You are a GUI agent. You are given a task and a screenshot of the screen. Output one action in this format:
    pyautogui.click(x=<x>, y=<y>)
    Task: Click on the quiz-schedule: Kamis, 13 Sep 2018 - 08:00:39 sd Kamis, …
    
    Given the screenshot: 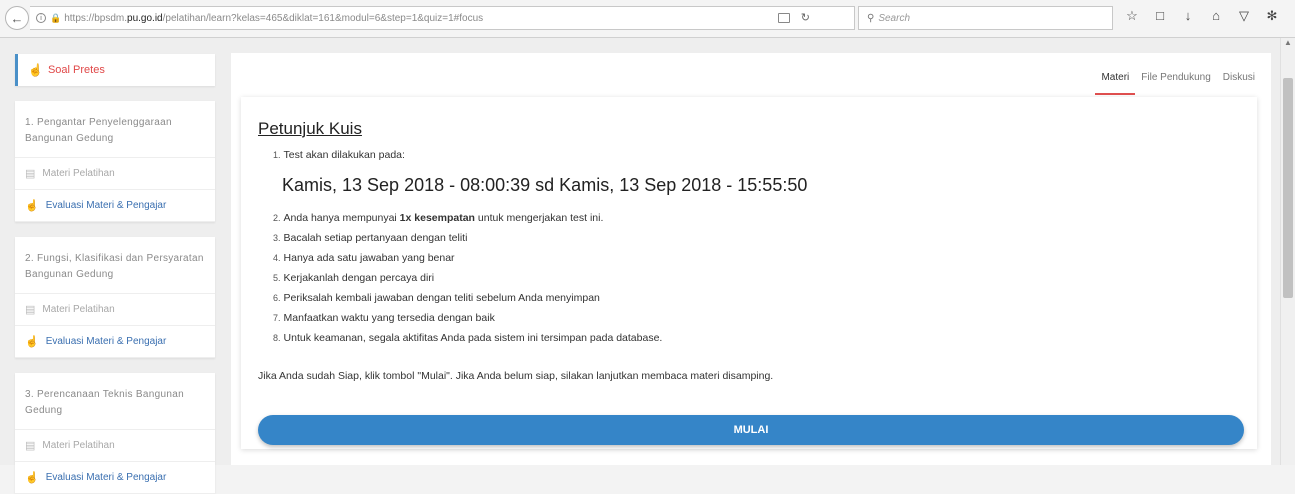 What is the action you would take?
    pyautogui.click(x=545, y=185)
    